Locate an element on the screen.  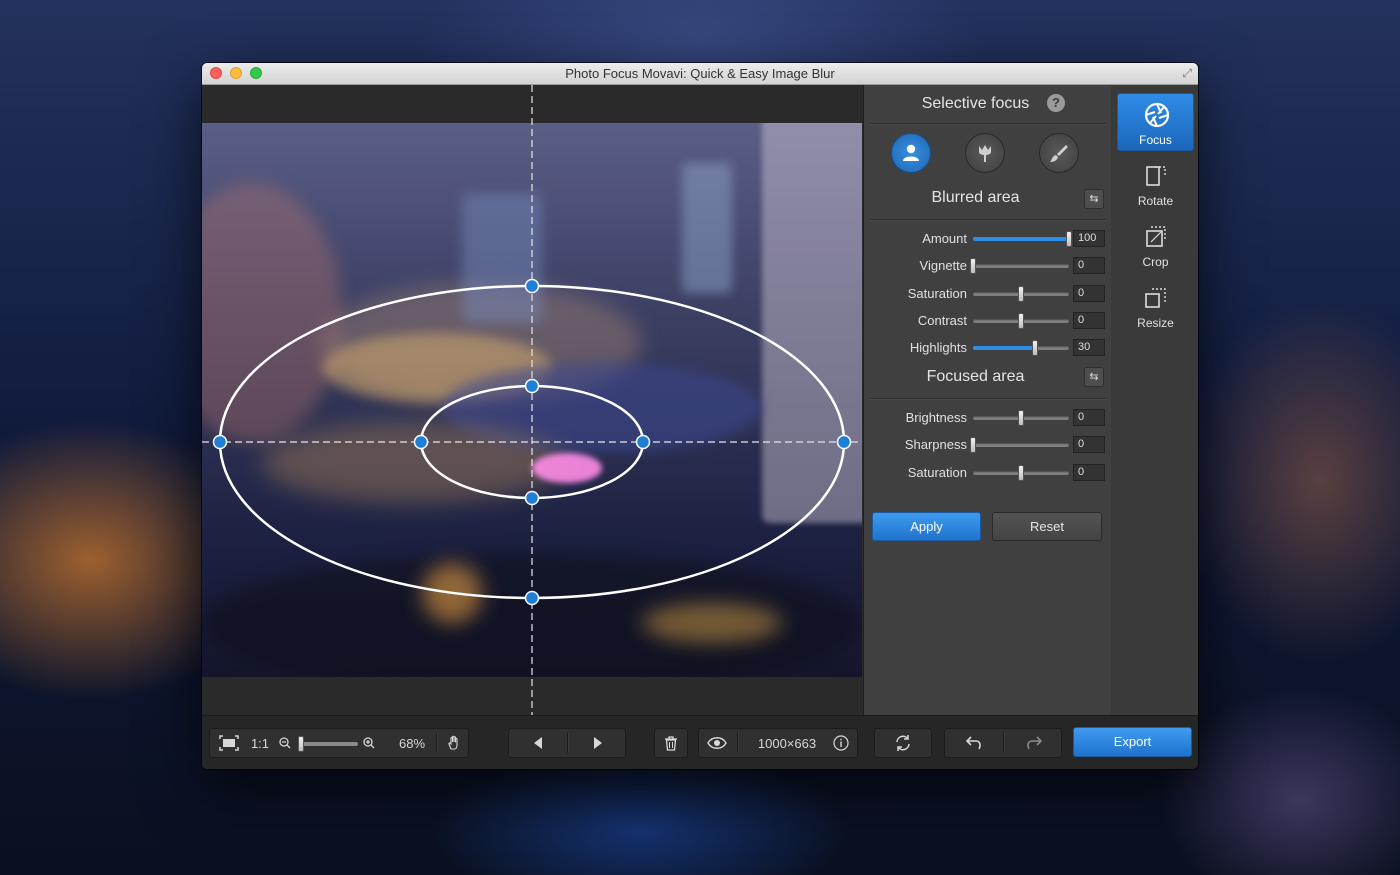
separator is located at coordinates (988, 220).